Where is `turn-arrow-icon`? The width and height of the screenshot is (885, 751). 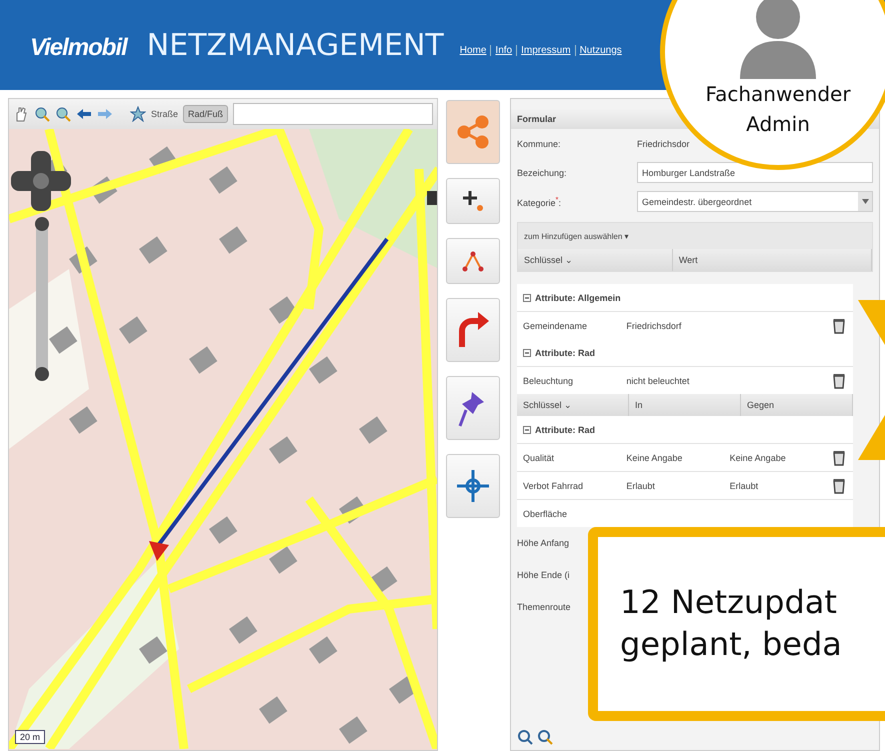 turn-arrow-icon is located at coordinates (473, 330).